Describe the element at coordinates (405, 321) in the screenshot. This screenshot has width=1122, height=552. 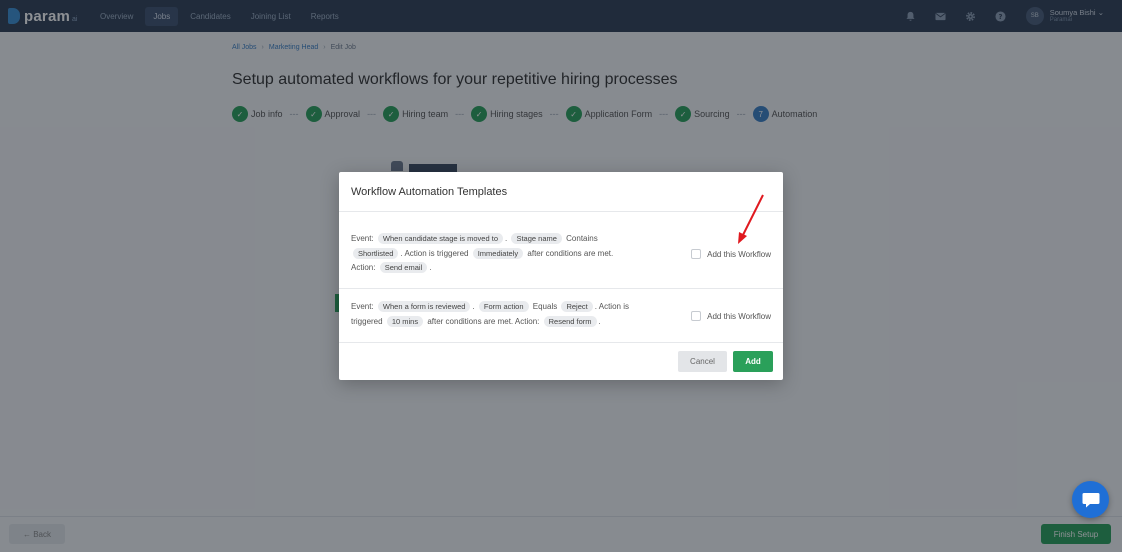
I see `timing-chip: 10 mins` at that location.